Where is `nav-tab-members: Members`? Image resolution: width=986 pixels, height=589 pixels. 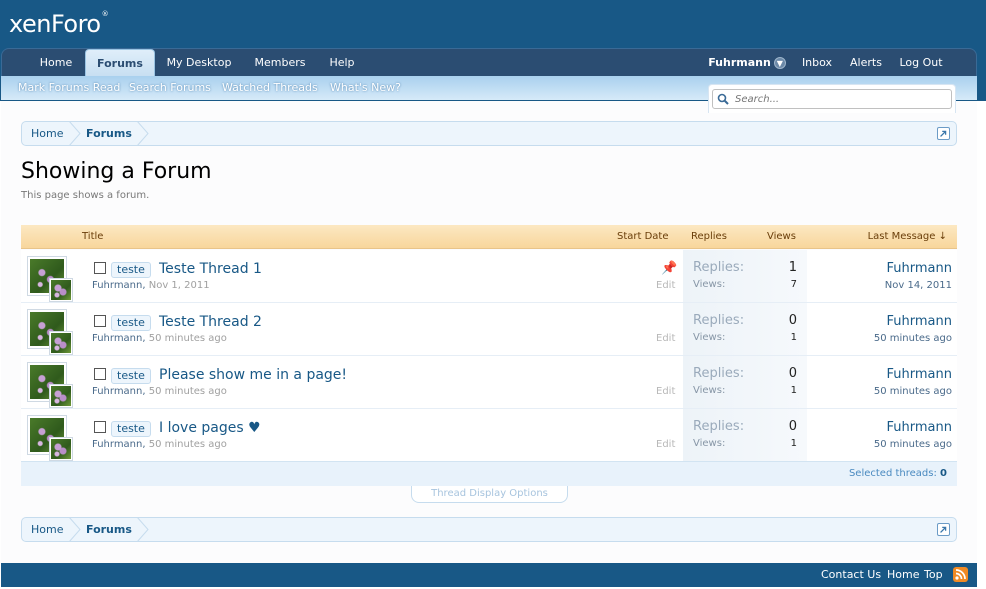
nav-tab-members: Members is located at coordinates (280, 63).